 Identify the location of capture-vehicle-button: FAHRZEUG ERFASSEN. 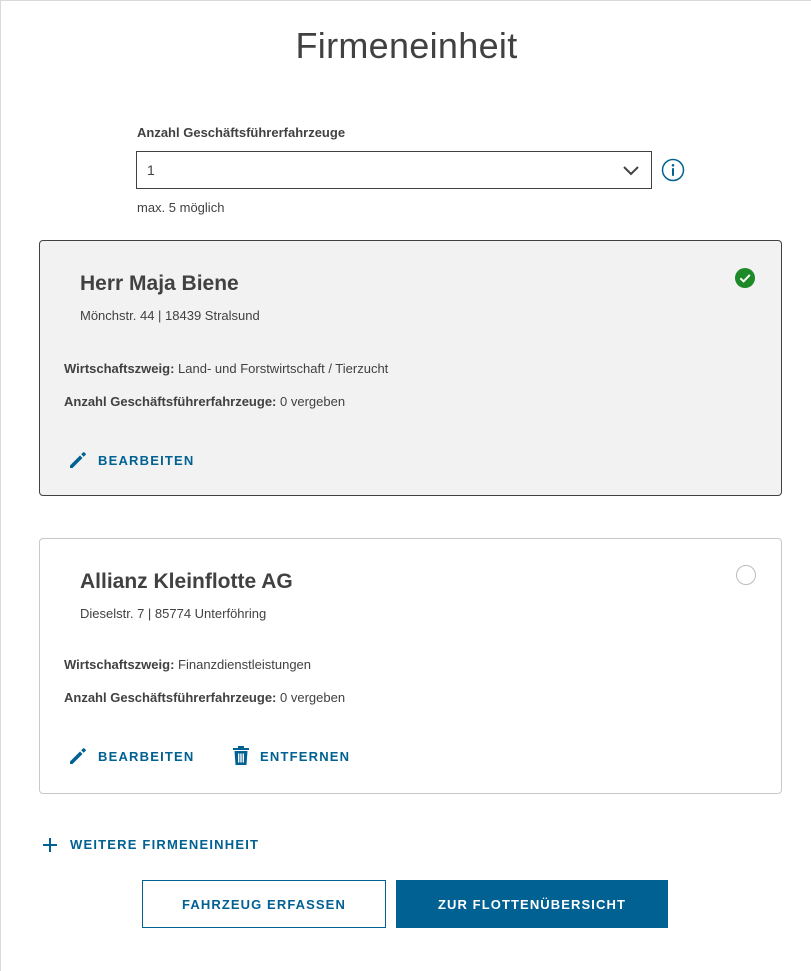
(264, 904).